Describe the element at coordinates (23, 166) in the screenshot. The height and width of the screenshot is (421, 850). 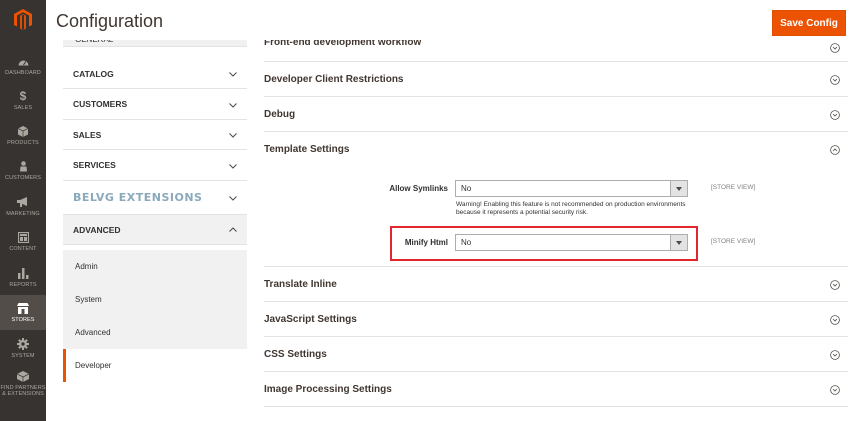
I see `person-icon` at that location.